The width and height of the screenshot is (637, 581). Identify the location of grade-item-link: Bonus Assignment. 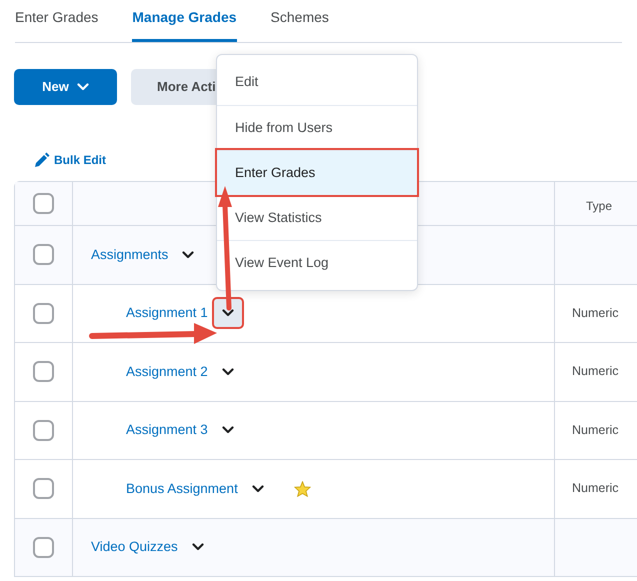
(182, 488).